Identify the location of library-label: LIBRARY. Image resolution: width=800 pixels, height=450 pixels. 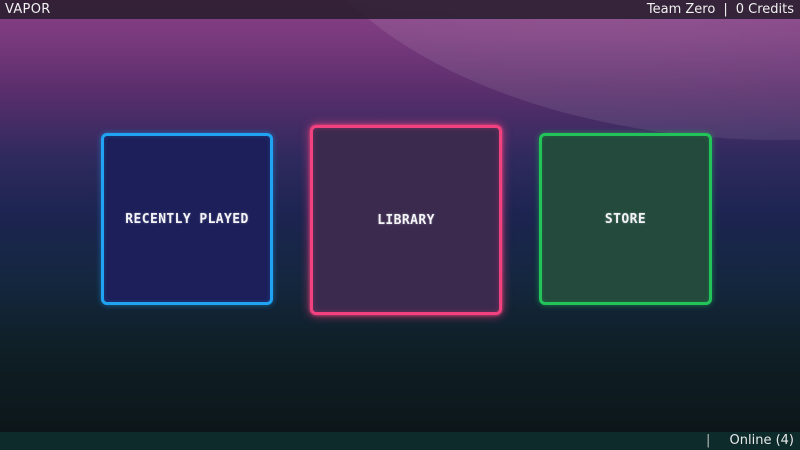
(406, 220).